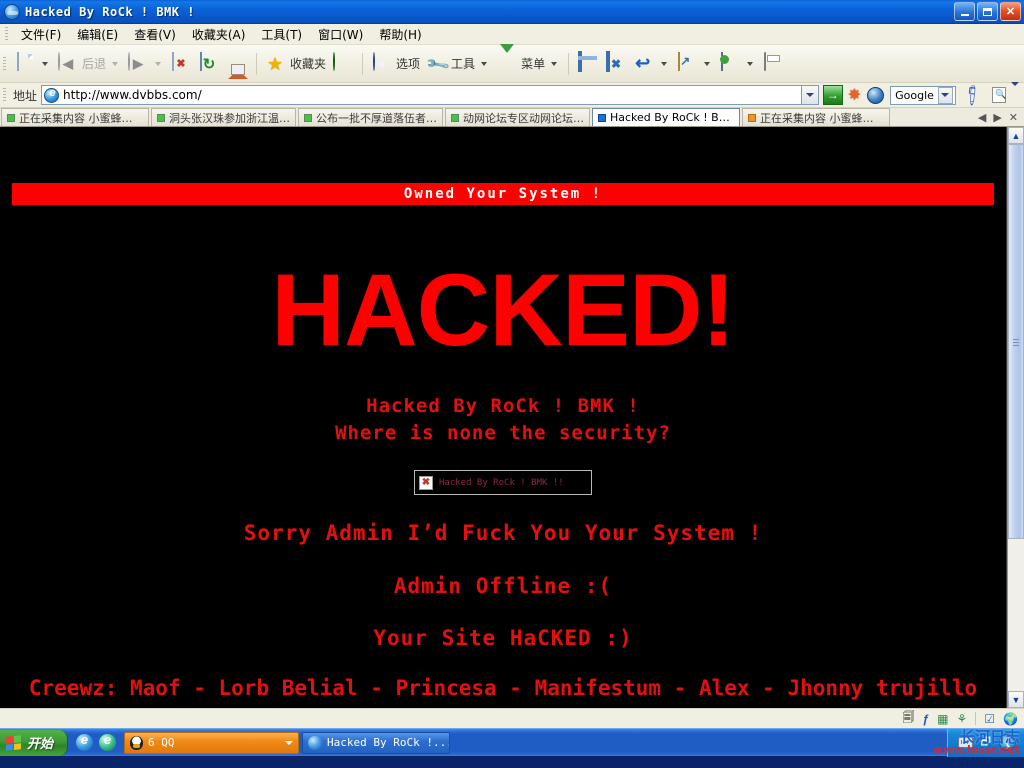 The width and height of the screenshot is (1024, 768). What do you see at coordinates (25, 63) in the screenshot?
I see `new-page-icon` at bounding box center [25, 63].